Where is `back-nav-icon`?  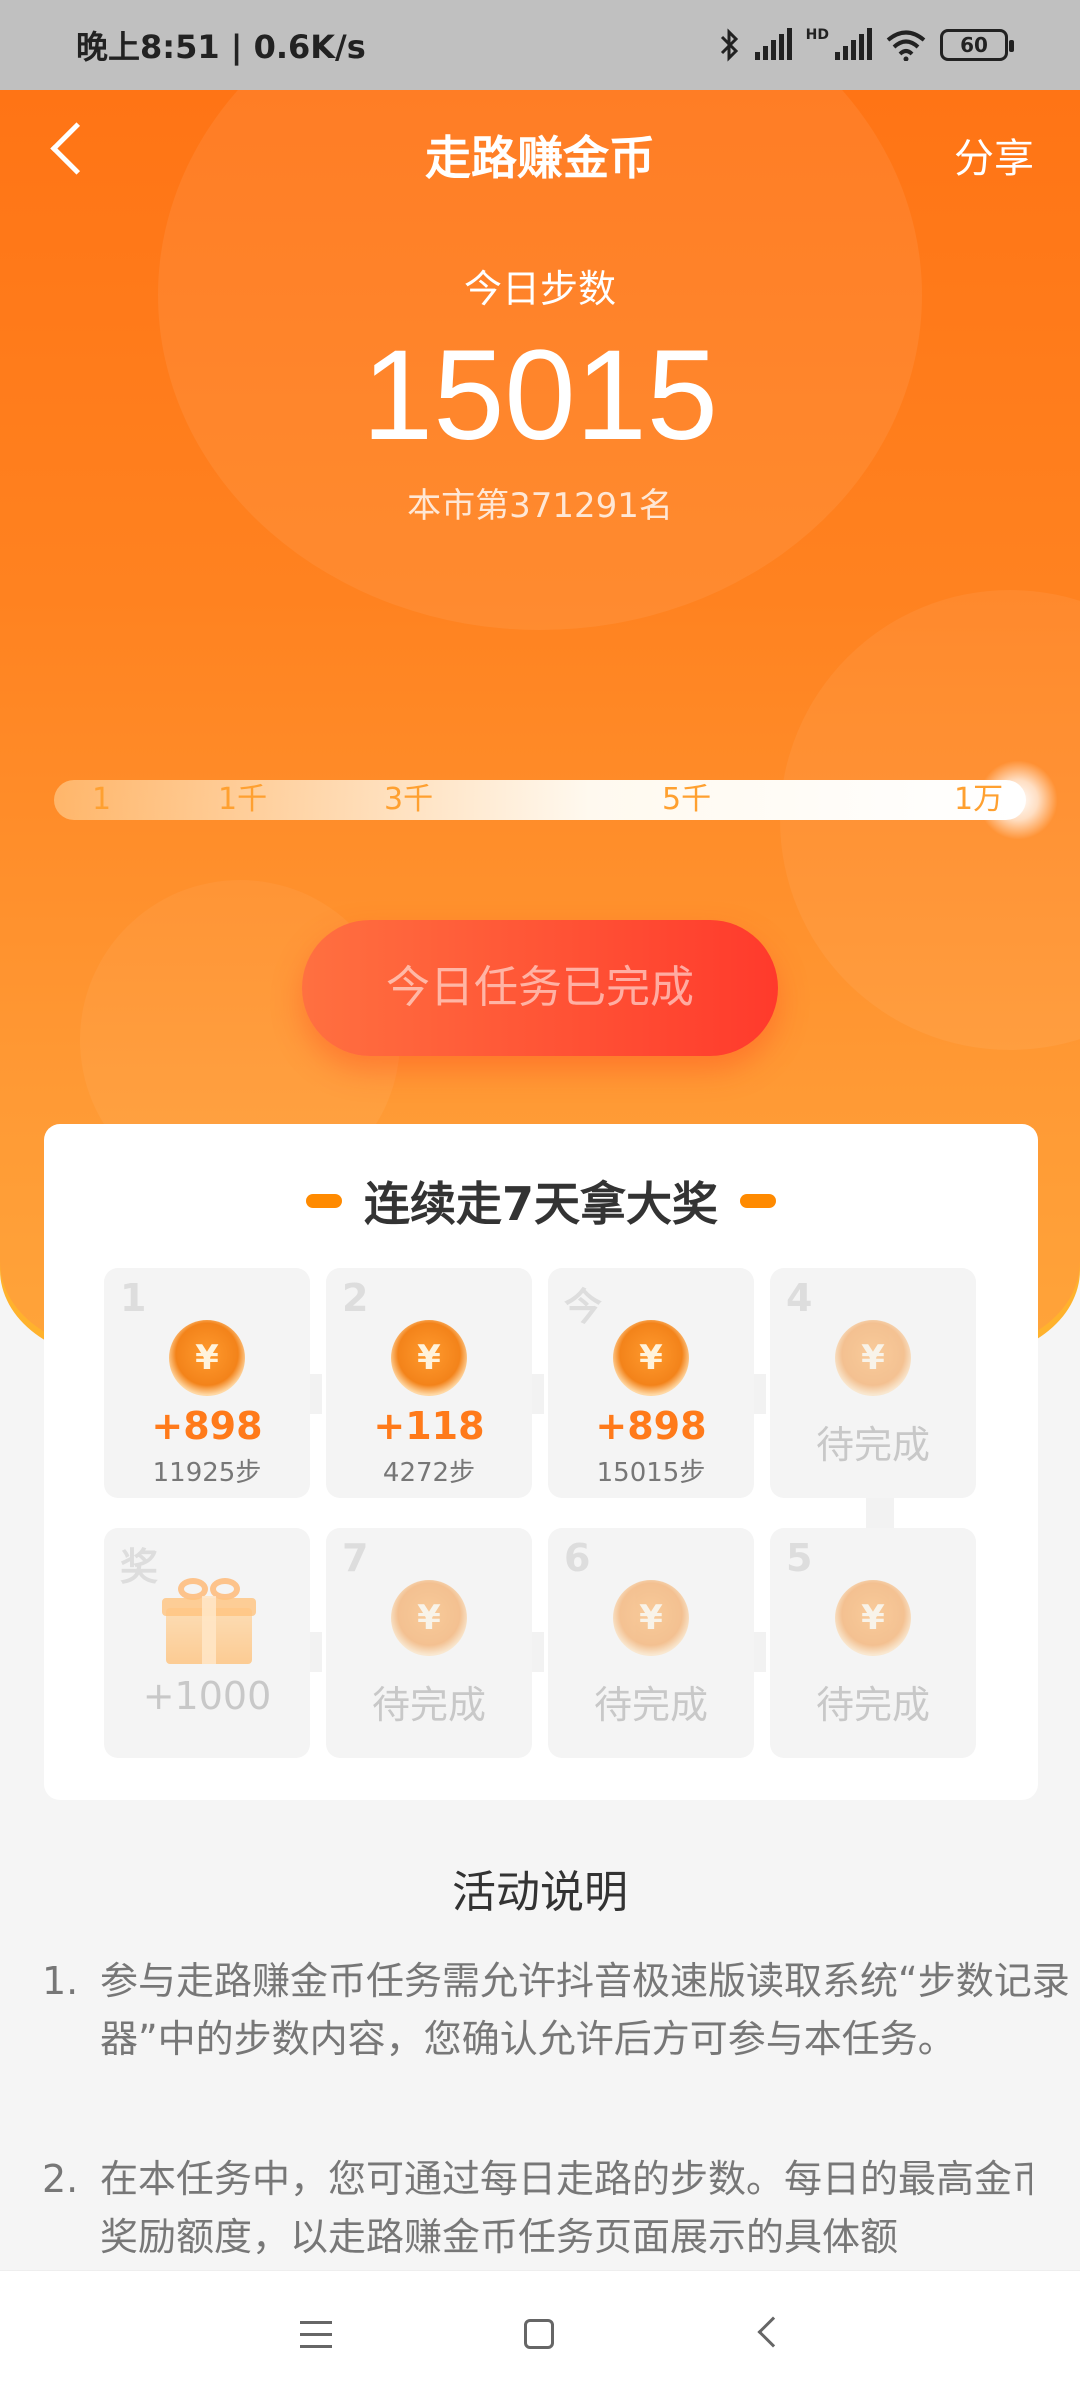
back-nav-icon is located at coordinates (773, 2332).